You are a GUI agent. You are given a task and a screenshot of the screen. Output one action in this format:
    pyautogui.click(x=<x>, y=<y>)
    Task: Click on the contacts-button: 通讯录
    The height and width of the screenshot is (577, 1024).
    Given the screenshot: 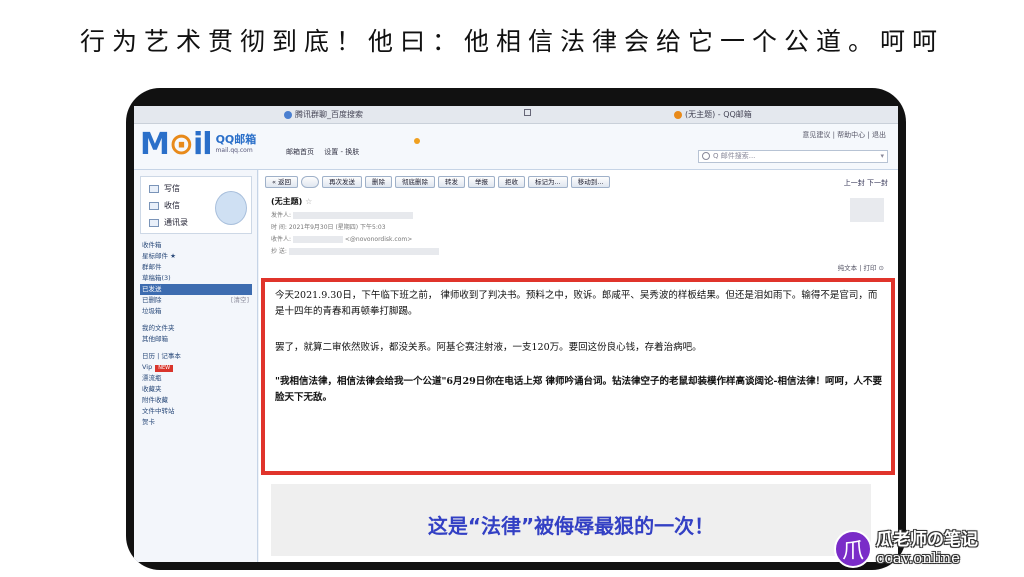 What is the action you would take?
    pyautogui.click(x=168, y=222)
    